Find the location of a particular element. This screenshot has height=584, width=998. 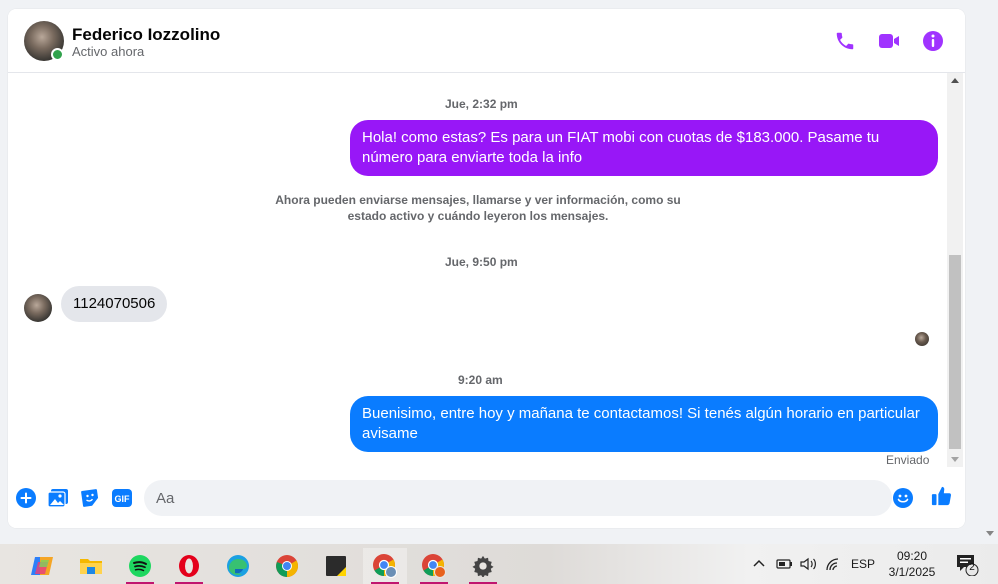

page-scroll-down-arrow-icon is located at coordinates (990, 533).